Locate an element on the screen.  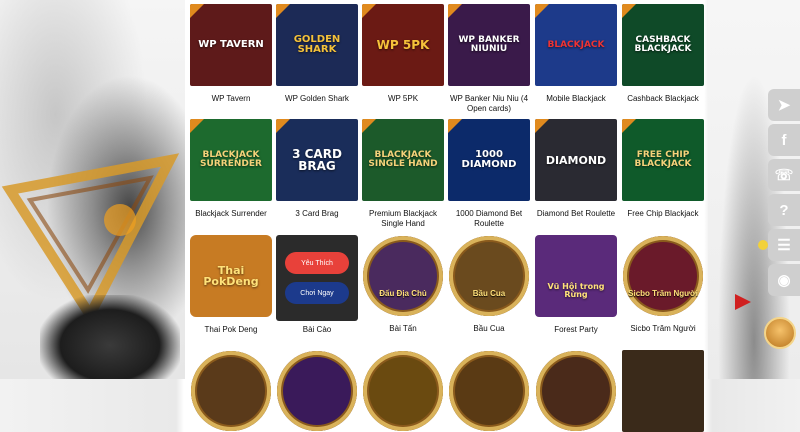
game-card: BLACKJACK SURRENDER Blackjack Surrender is located at coordinates (231, 169).